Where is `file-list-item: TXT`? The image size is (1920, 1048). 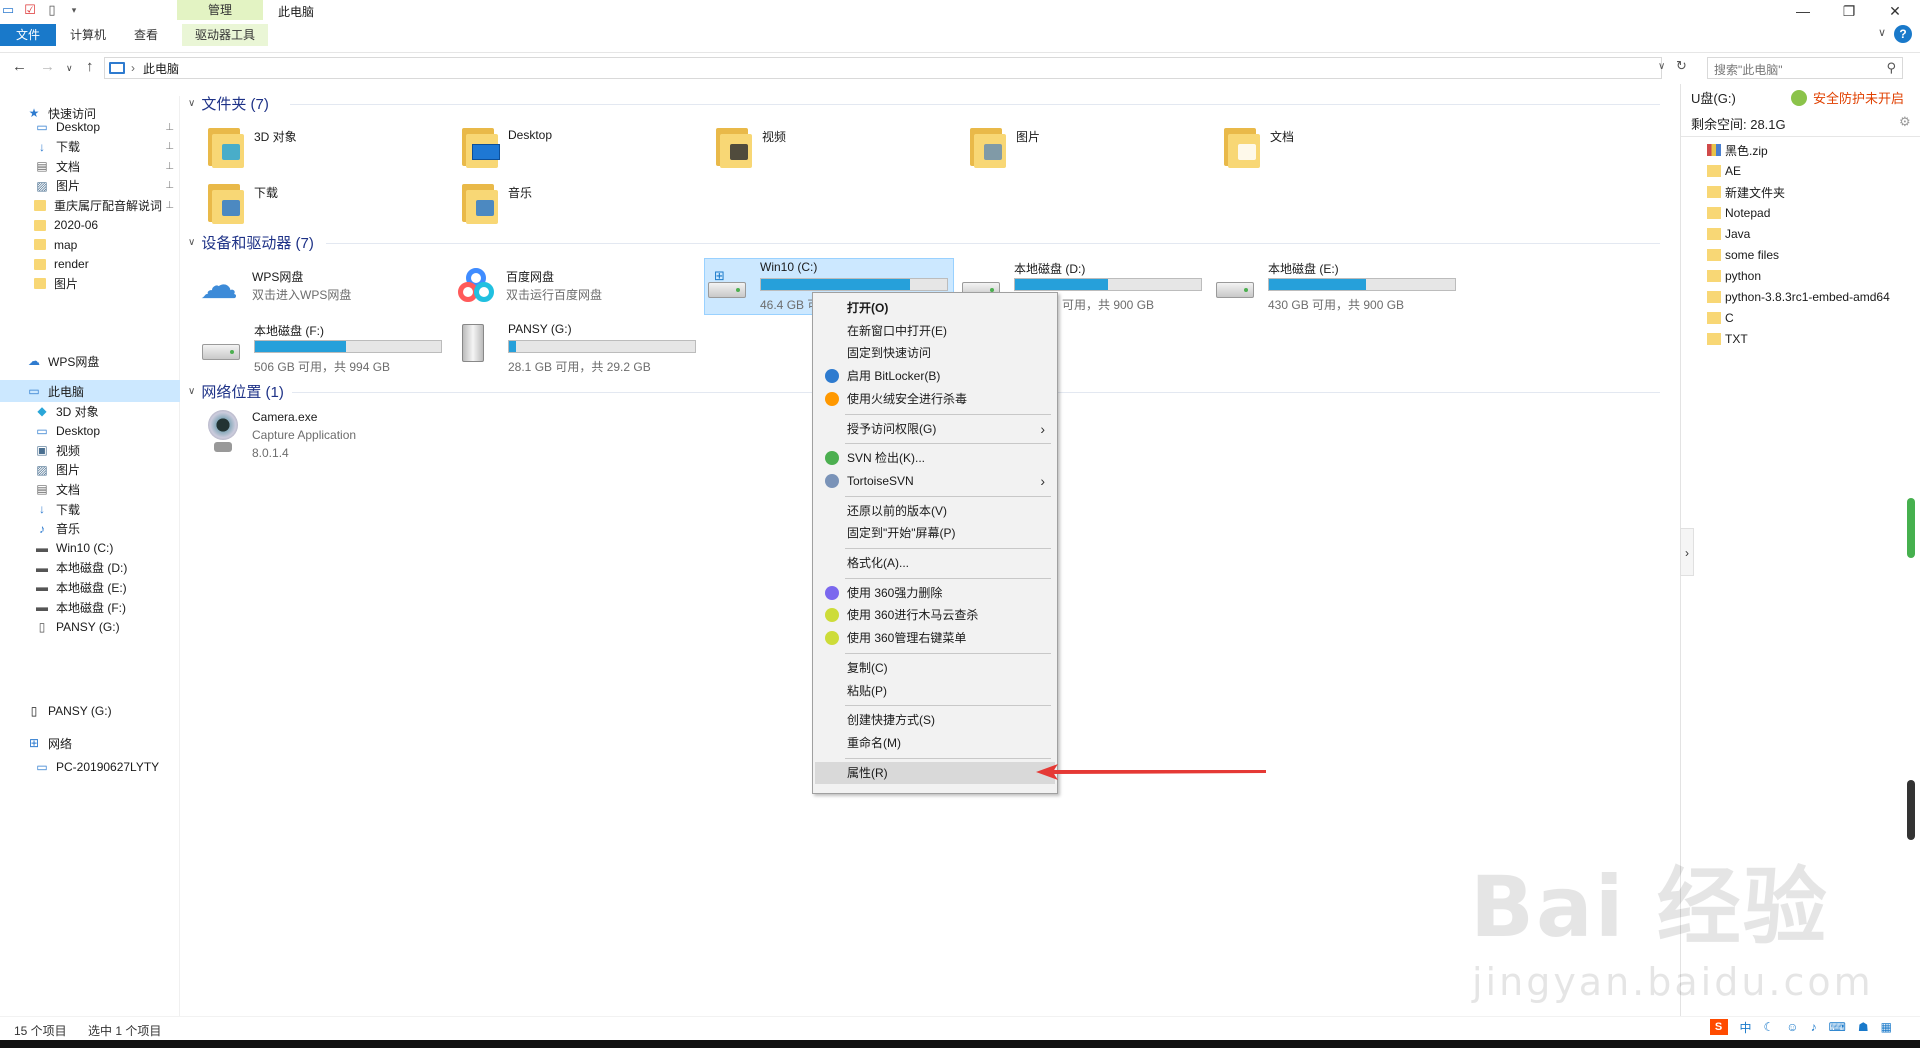 file-list-item: TXT is located at coordinates (1727, 339).